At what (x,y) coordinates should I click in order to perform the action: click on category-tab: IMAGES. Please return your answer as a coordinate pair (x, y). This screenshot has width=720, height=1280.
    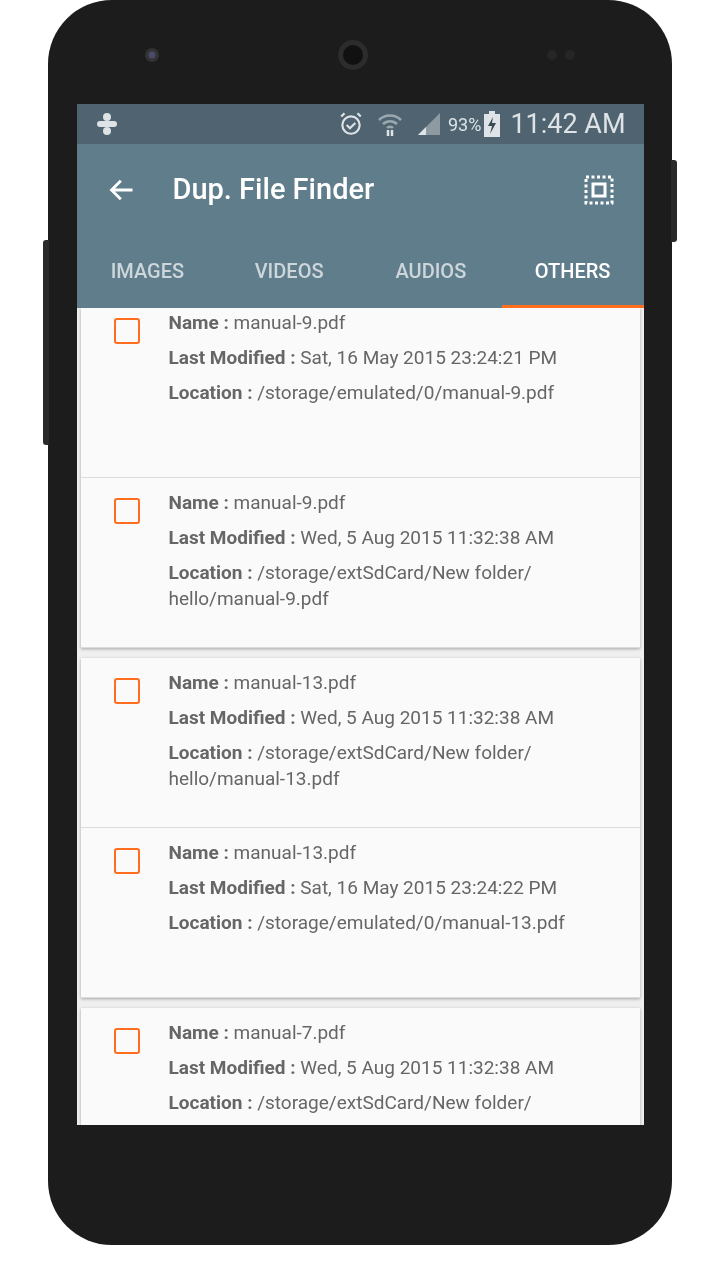
    Looking at the image, I should click on (147, 272).